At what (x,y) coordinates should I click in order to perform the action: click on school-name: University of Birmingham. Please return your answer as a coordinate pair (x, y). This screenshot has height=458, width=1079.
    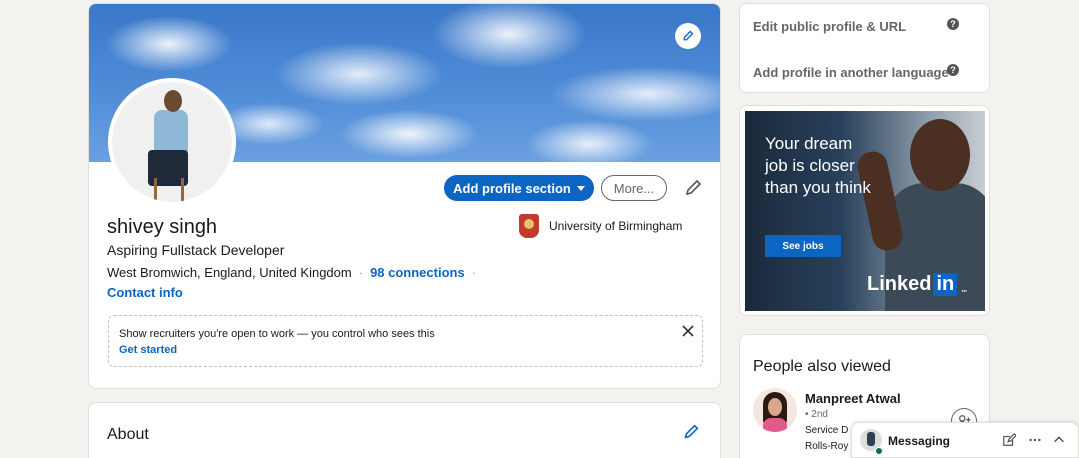
    Looking at the image, I should click on (616, 226).